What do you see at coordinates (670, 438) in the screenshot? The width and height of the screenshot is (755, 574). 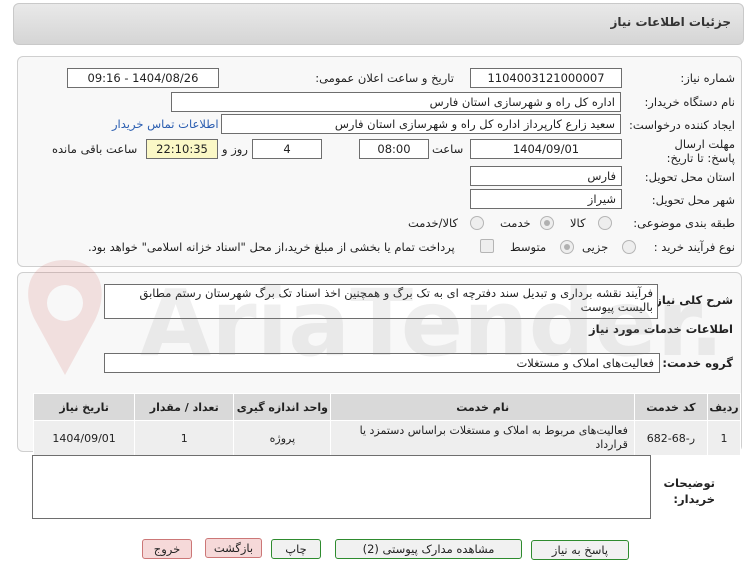 I see `service-code-cell: ر-68-682` at bounding box center [670, 438].